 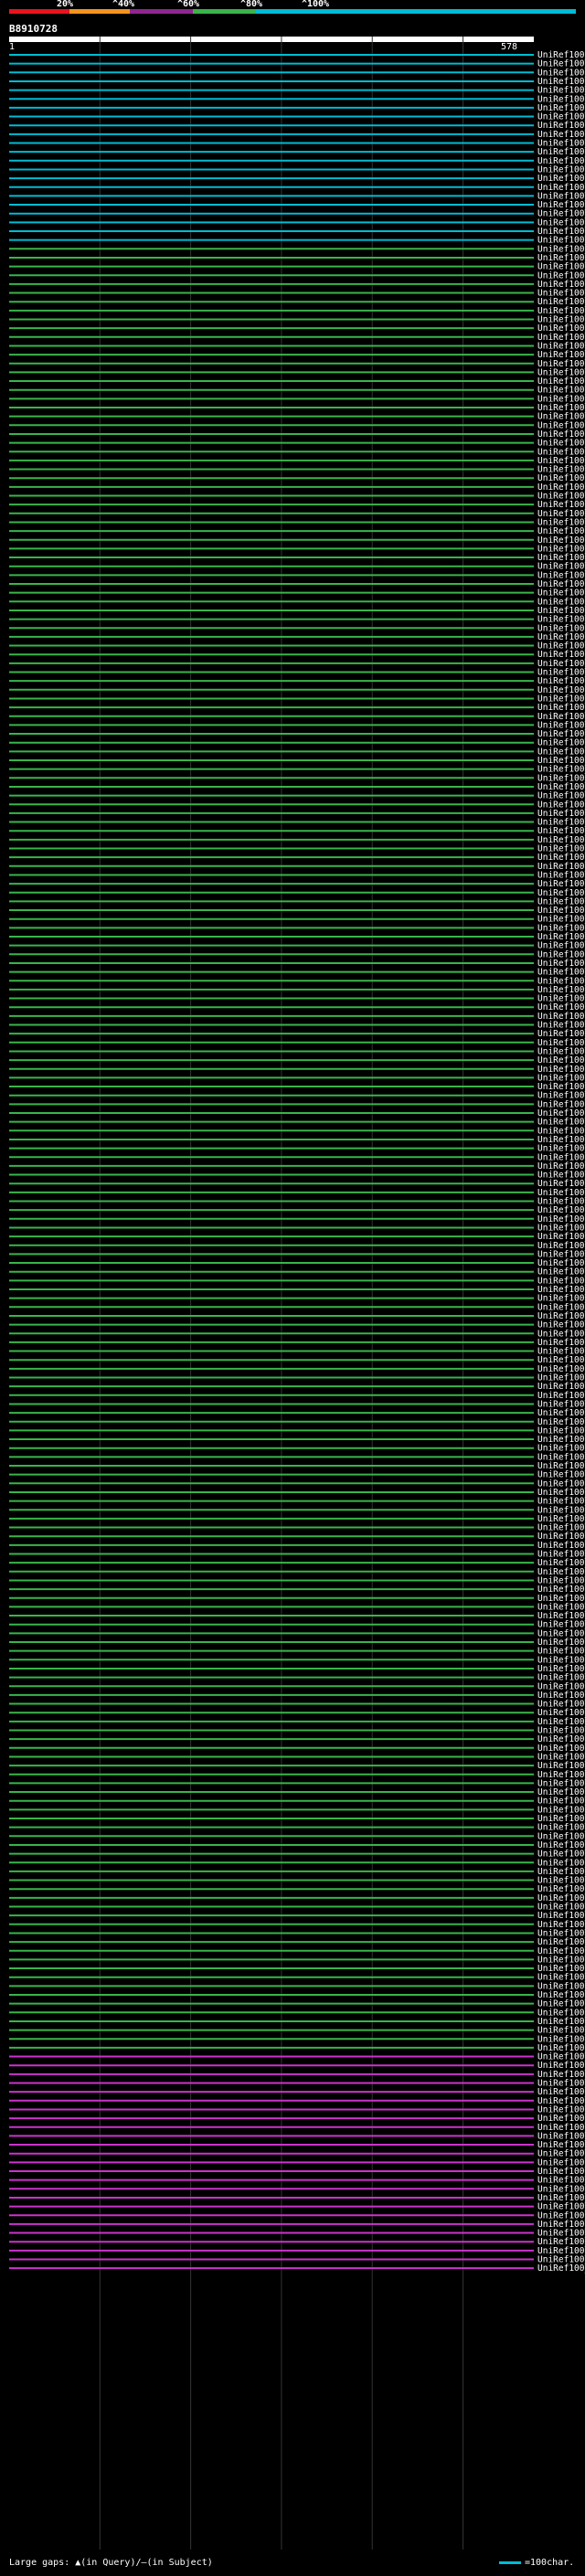 I want to click on scale-legend: =100char., so click(x=537, y=2563).